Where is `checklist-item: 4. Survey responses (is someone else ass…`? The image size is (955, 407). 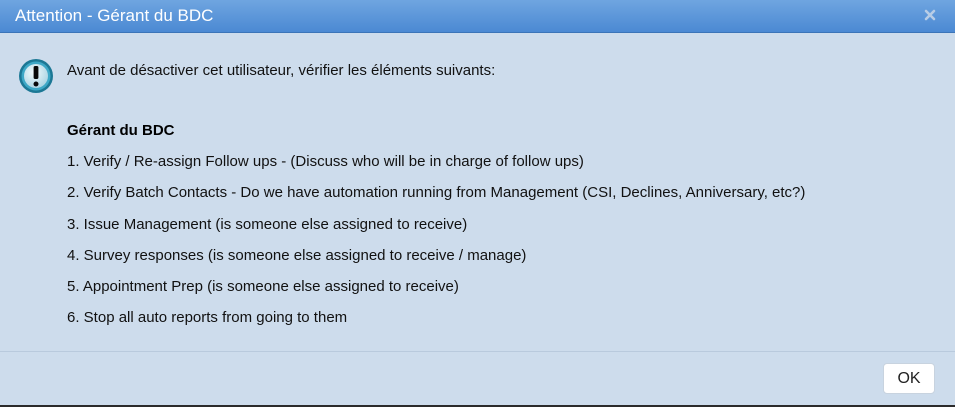
checklist-item: 4. Survey responses (is someone else ass… is located at coordinates (297, 255).